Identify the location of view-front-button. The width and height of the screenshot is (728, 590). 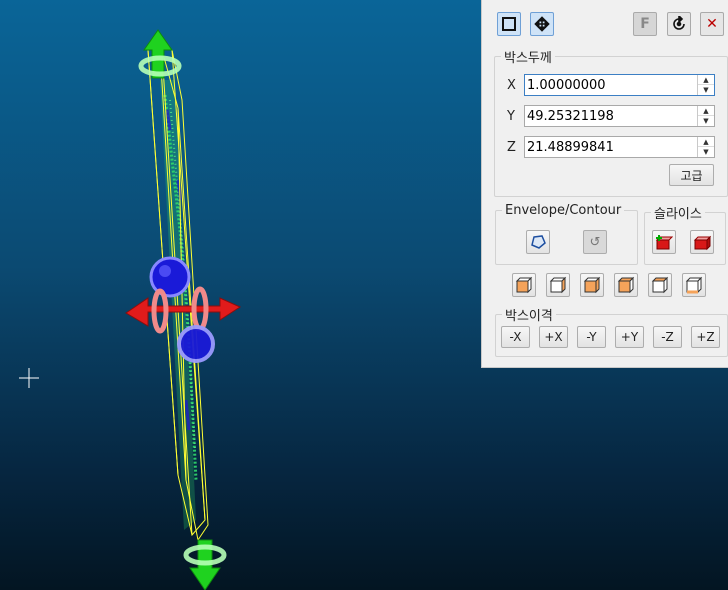
(524, 285).